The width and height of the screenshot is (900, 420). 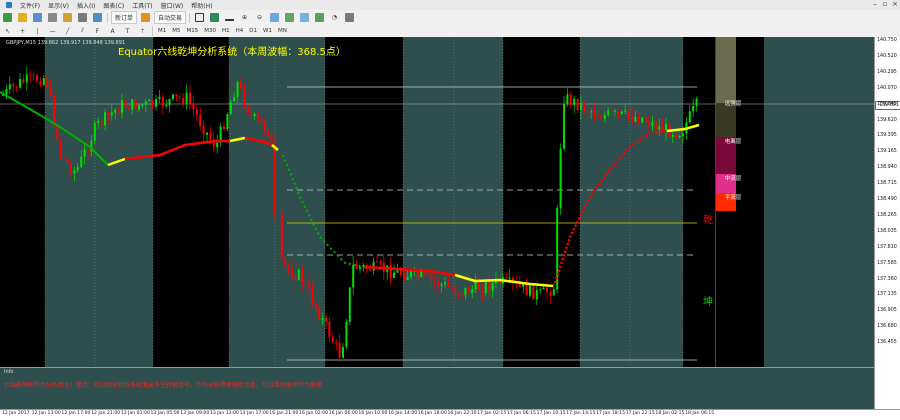 What do you see at coordinates (199, 17) in the screenshot?
I see `bar-chart-icon` at bounding box center [199, 17].